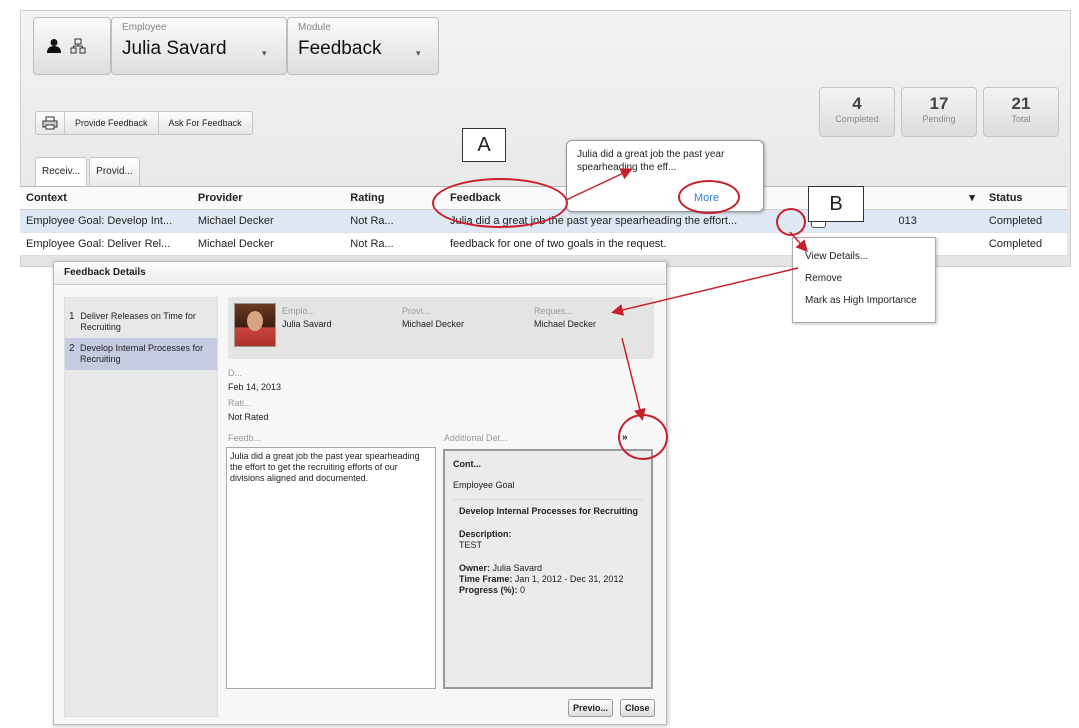 This screenshot has width=1079, height=728. What do you see at coordinates (939, 103) in the screenshot?
I see `stat-pending-number: 17` at bounding box center [939, 103].